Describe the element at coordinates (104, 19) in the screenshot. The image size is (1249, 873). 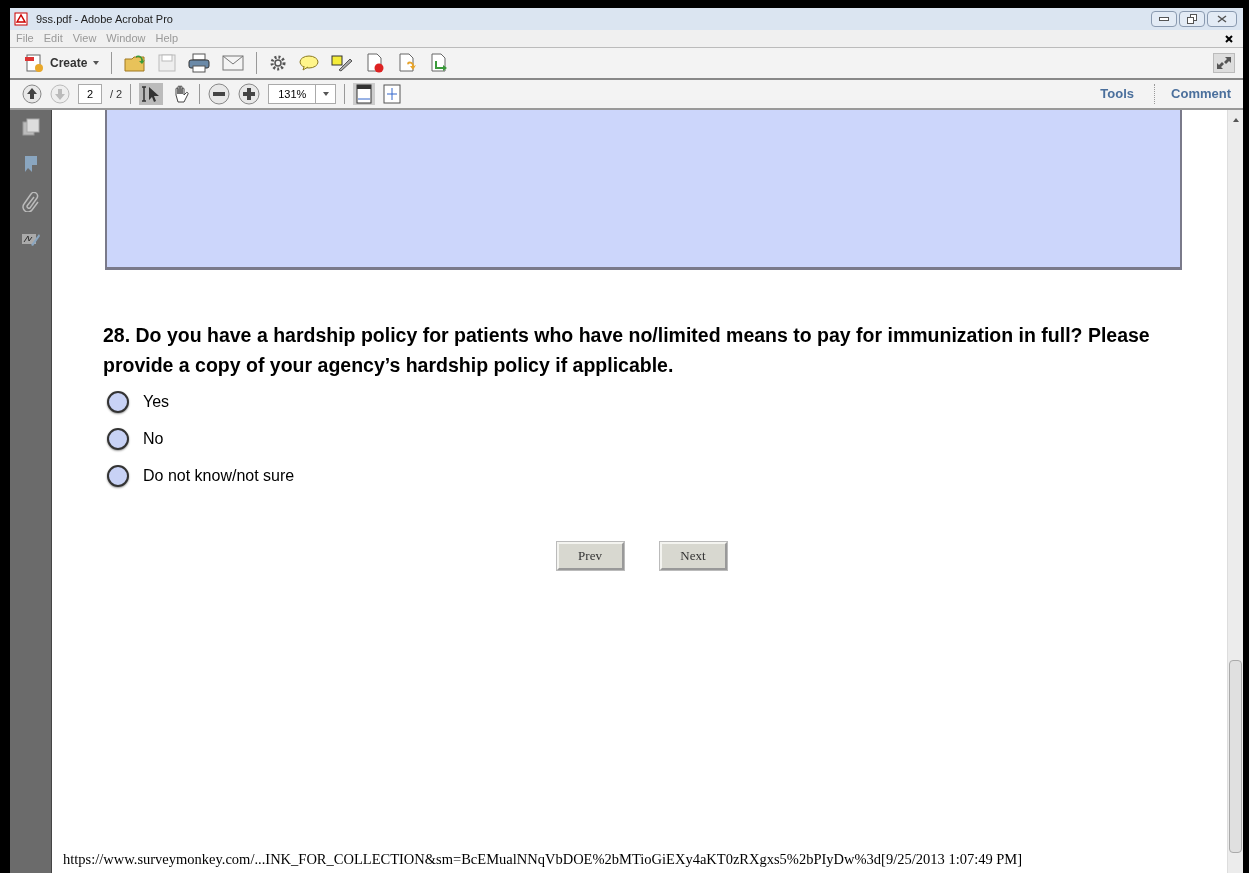
I see `window-title: 9ss.pdf - Adobe Acrobat Pro` at that location.